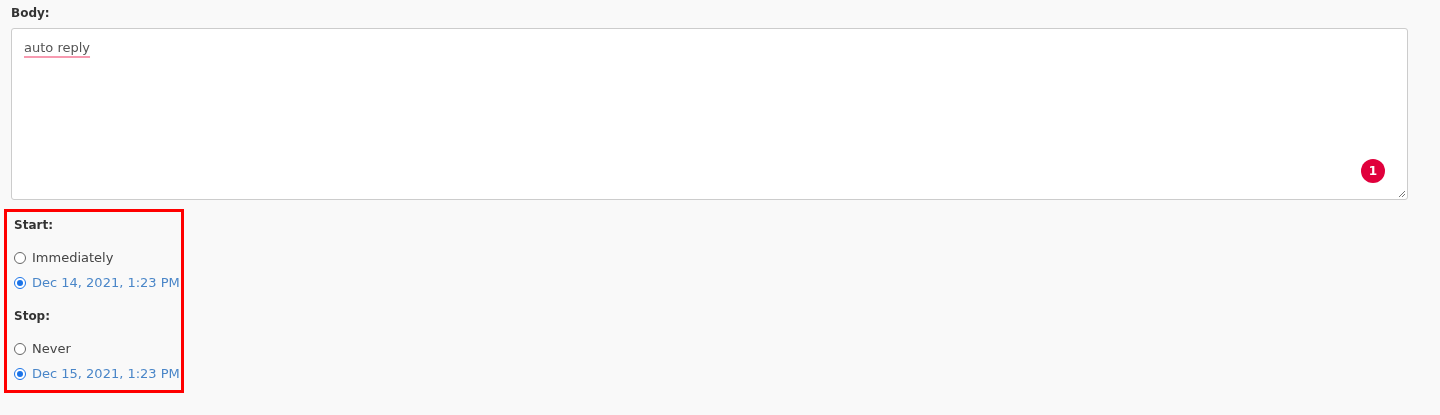  Describe the element at coordinates (31, 13) in the screenshot. I see `field-label: Body:` at that location.